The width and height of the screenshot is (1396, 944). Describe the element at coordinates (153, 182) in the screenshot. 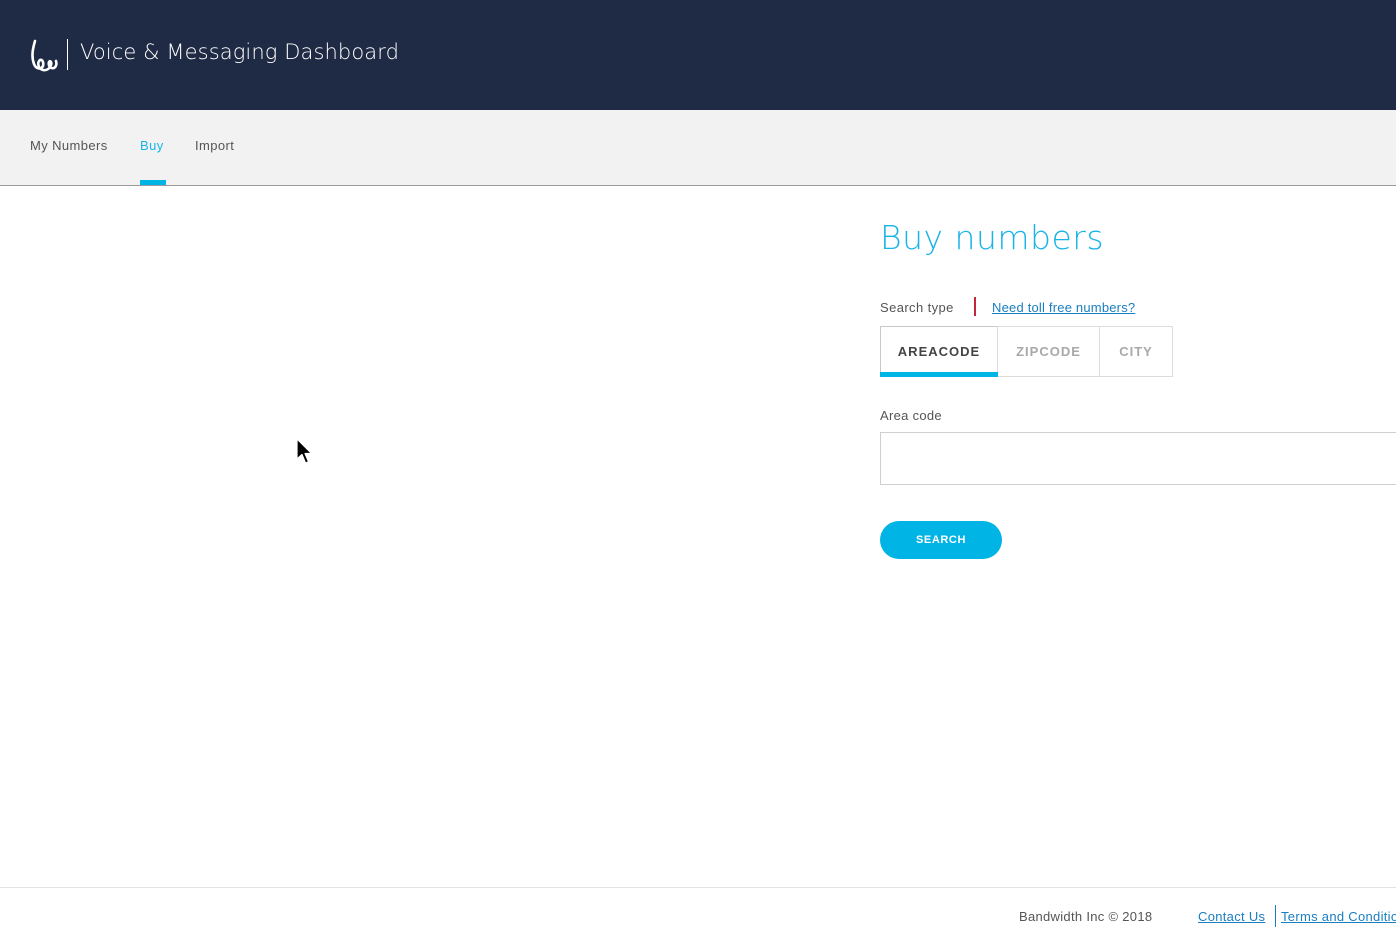

I see `active-tab-indicator` at that location.